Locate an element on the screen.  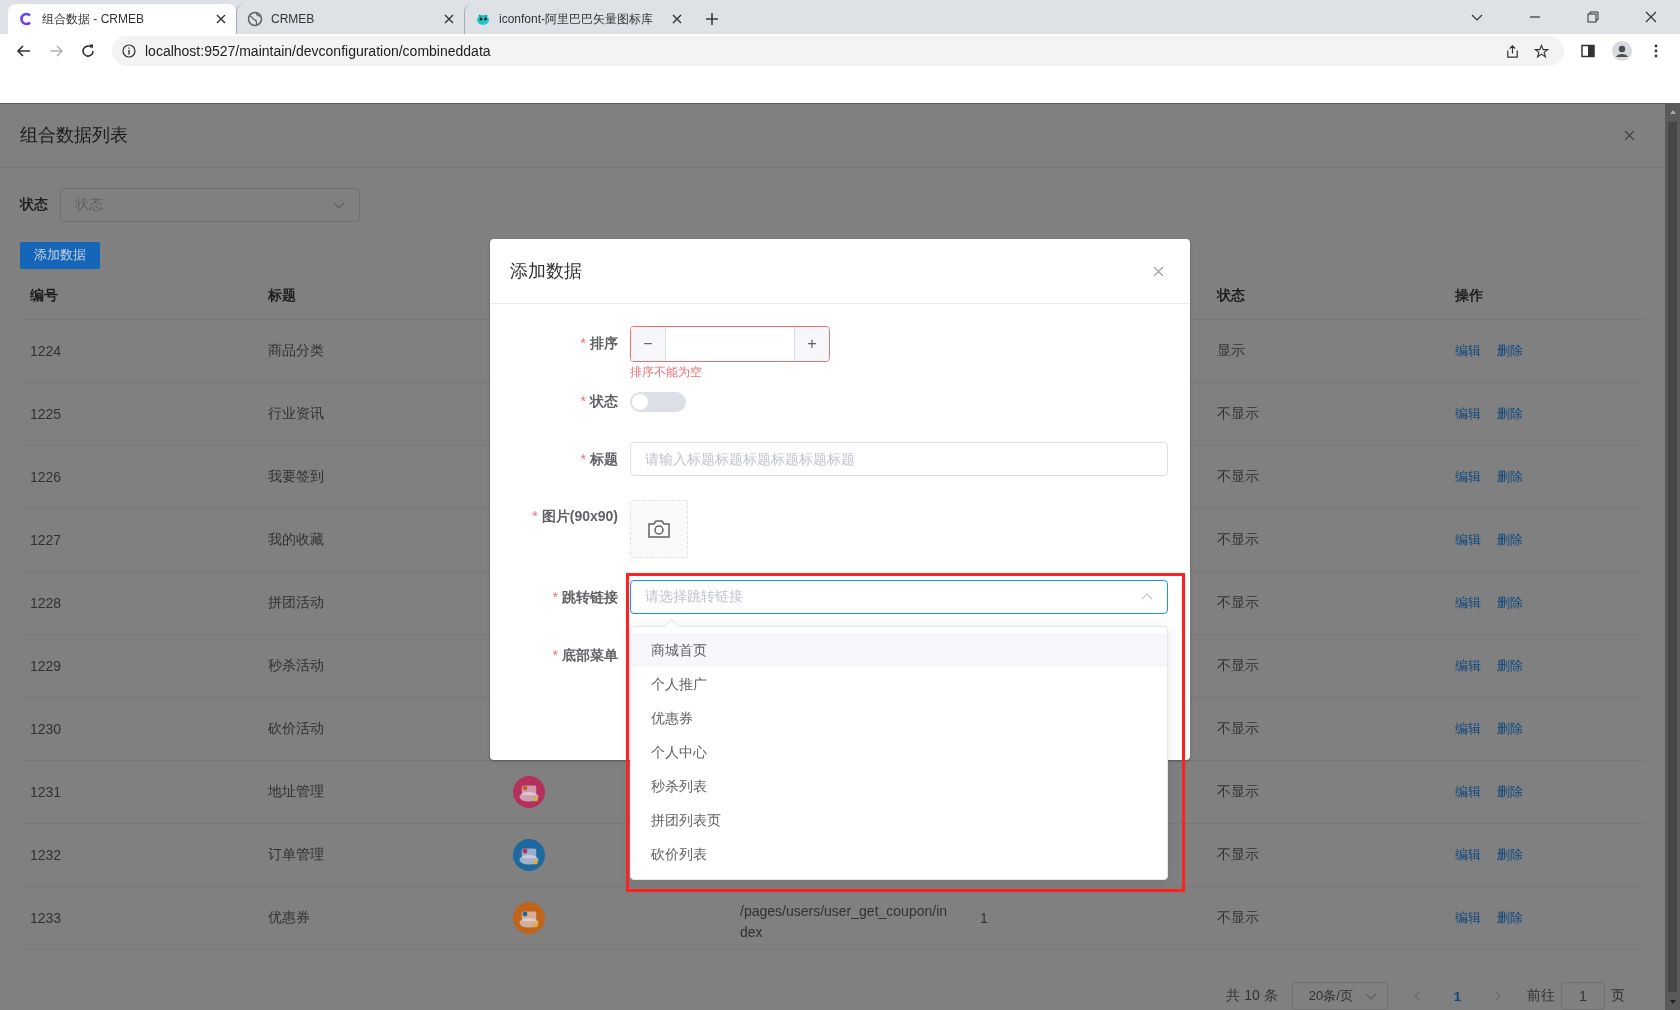
tab-title: iconfont-阿里巴巴矢量图标库 is located at coordinates (576, 19).